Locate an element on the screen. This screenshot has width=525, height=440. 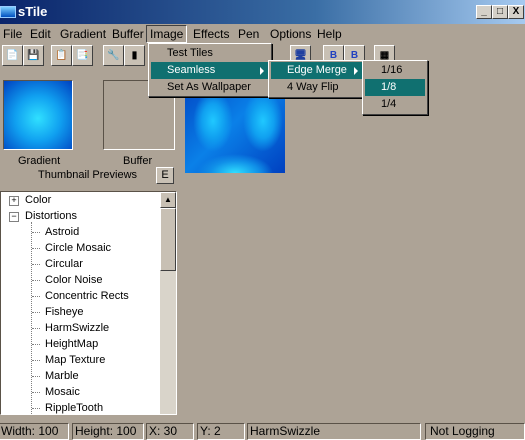
maximize-button: □ is located at coordinates (500, 12).